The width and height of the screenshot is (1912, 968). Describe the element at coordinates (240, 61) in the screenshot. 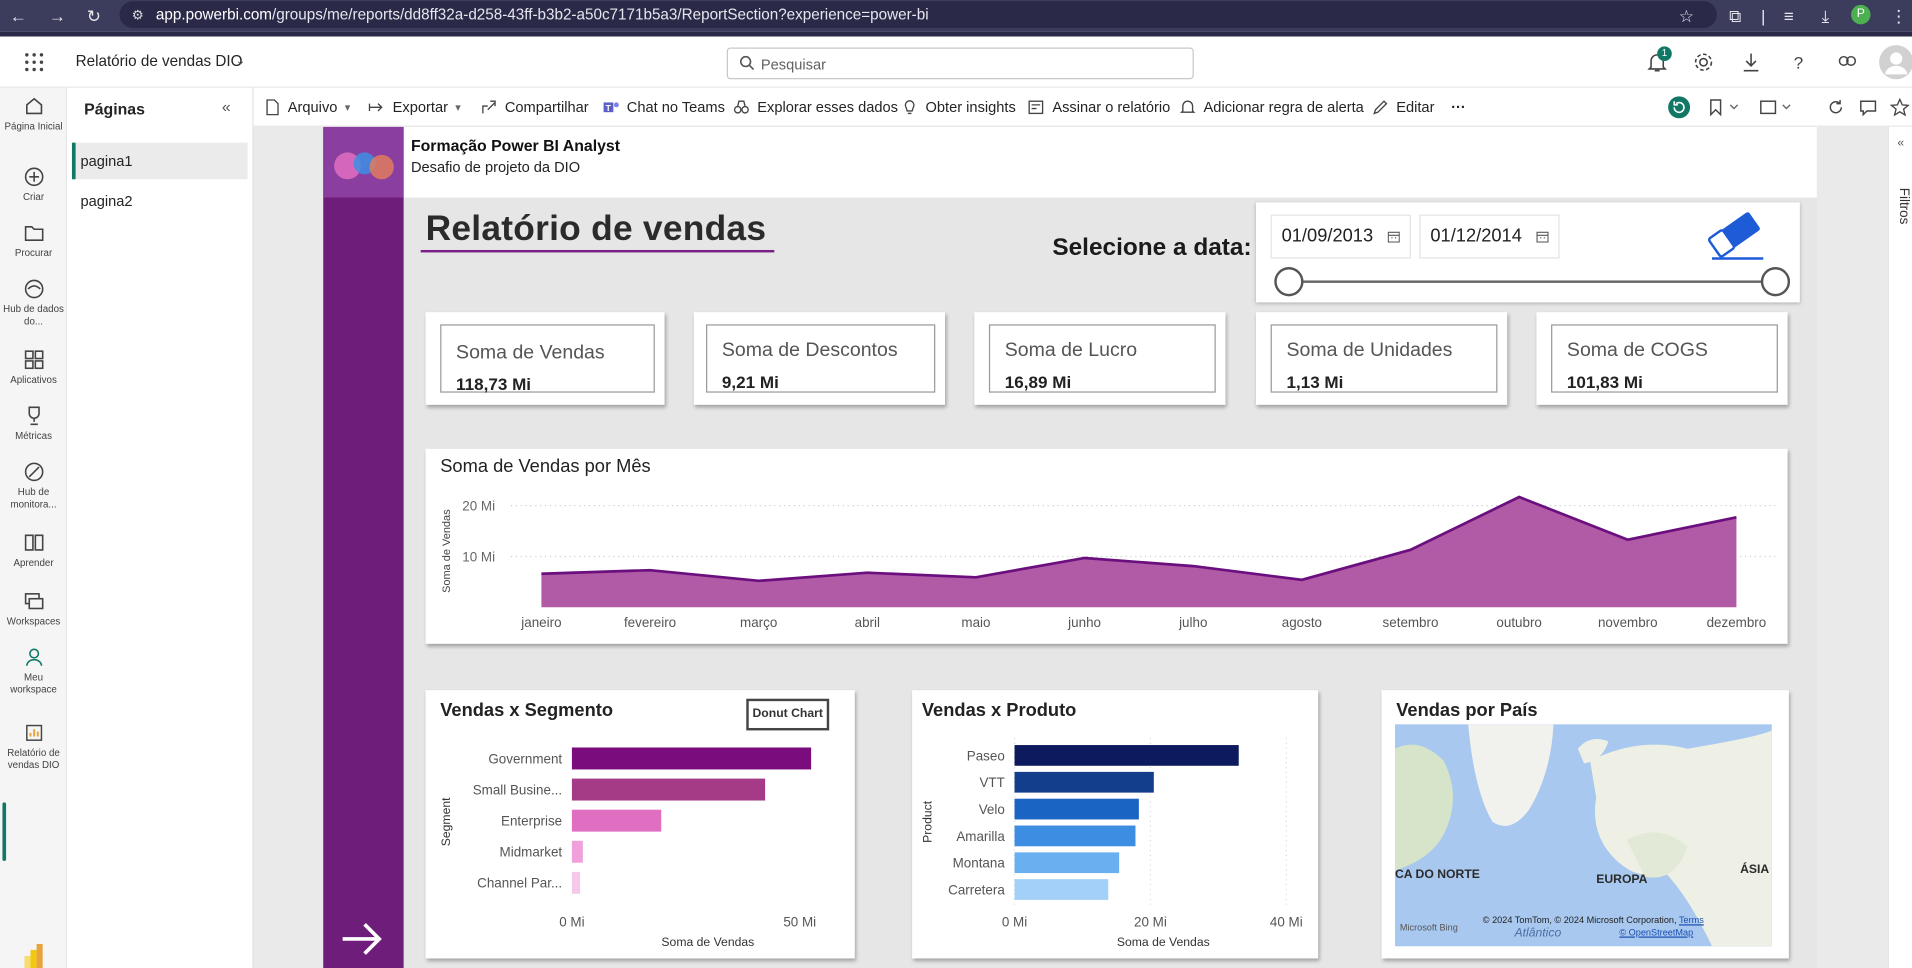

I see `chevron-down-icon: ⌄` at that location.